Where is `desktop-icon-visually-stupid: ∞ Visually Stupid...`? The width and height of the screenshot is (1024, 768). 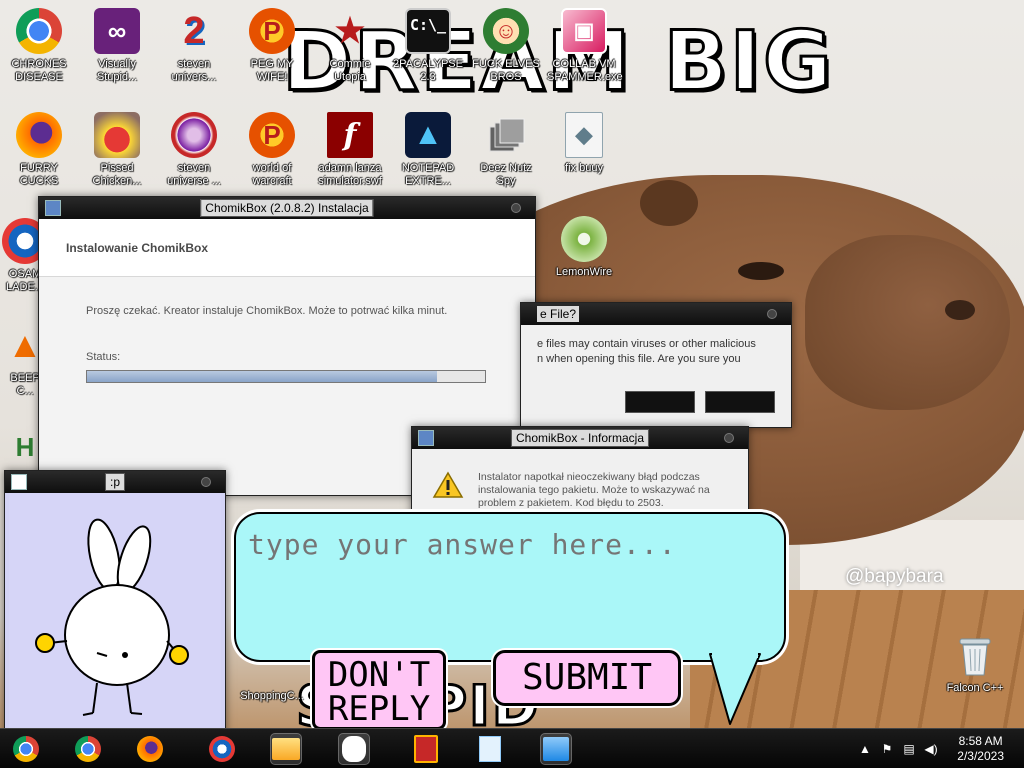
desktop-icon-visually-stupid: ∞ Visually Stupid... is located at coordinates (117, 46).